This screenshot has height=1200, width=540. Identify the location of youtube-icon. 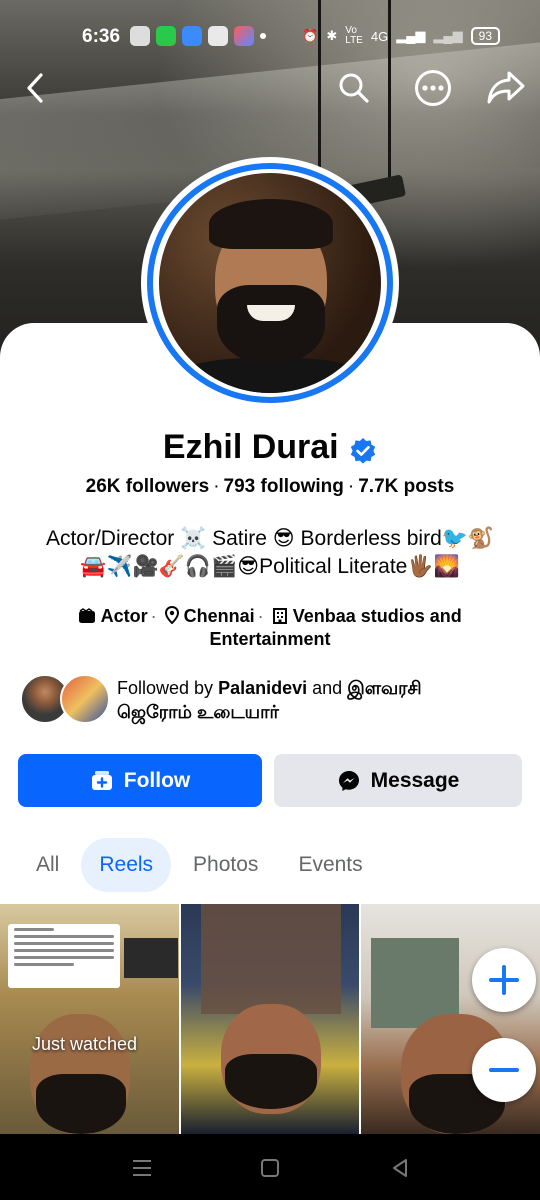
(218, 36).